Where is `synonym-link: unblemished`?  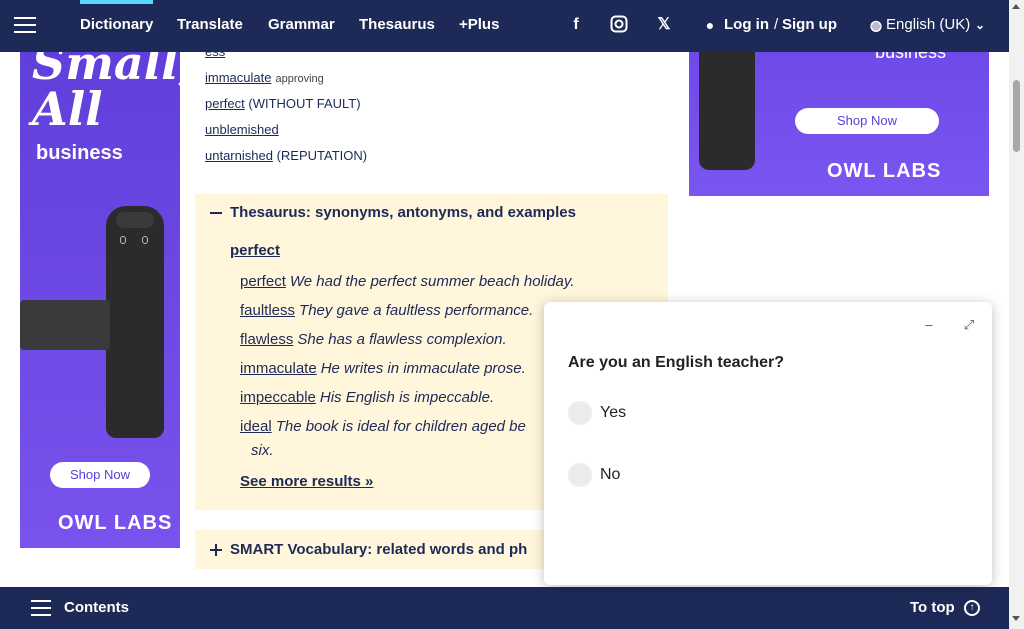 synonym-link: unblemished is located at coordinates (242, 129).